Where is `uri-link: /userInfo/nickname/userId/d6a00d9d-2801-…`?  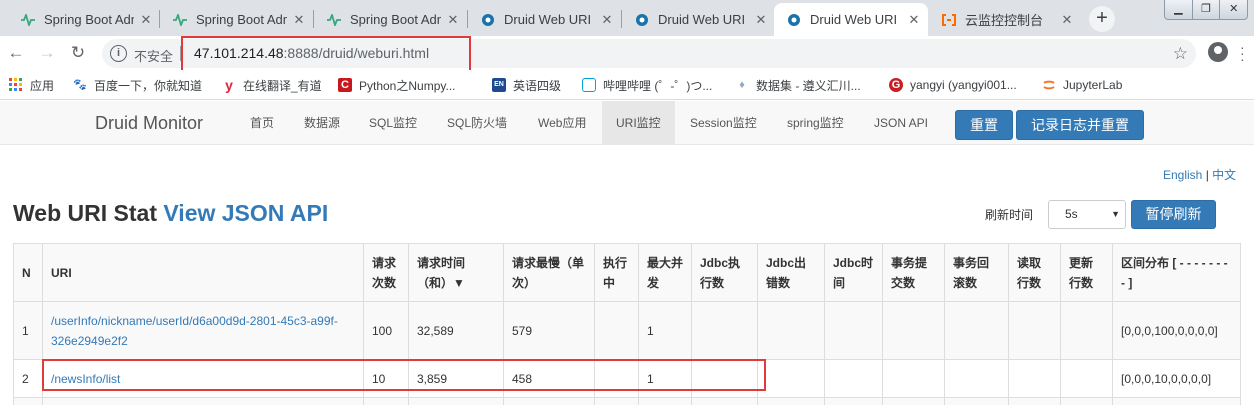 uri-link: /userInfo/nickname/userId/d6a00d9d-2801-… is located at coordinates (194, 331).